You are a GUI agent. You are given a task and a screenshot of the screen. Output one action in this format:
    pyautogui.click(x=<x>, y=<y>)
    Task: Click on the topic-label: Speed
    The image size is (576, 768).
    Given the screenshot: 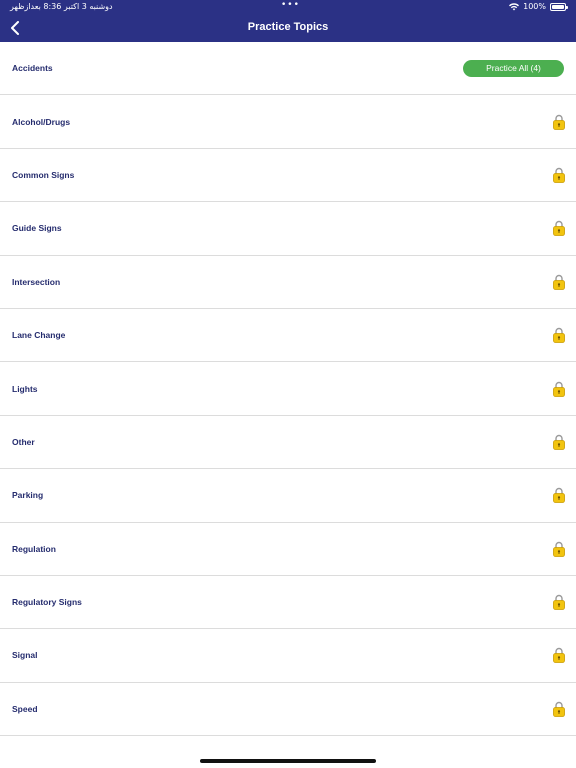 What is the action you would take?
    pyautogui.click(x=25, y=708)
    